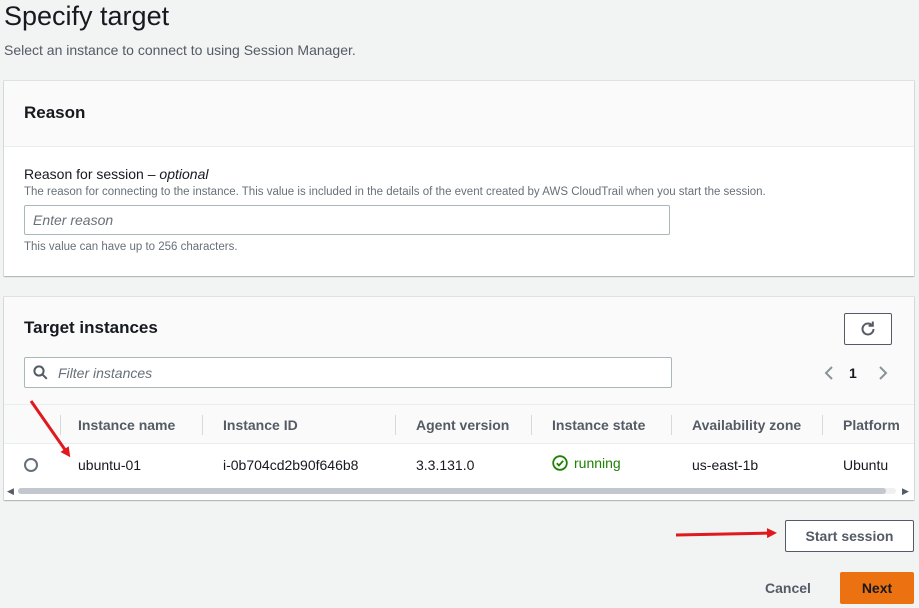 This screenshot has width=919, height=608. I want to click on pagination-previous-button, so click(829, 373).